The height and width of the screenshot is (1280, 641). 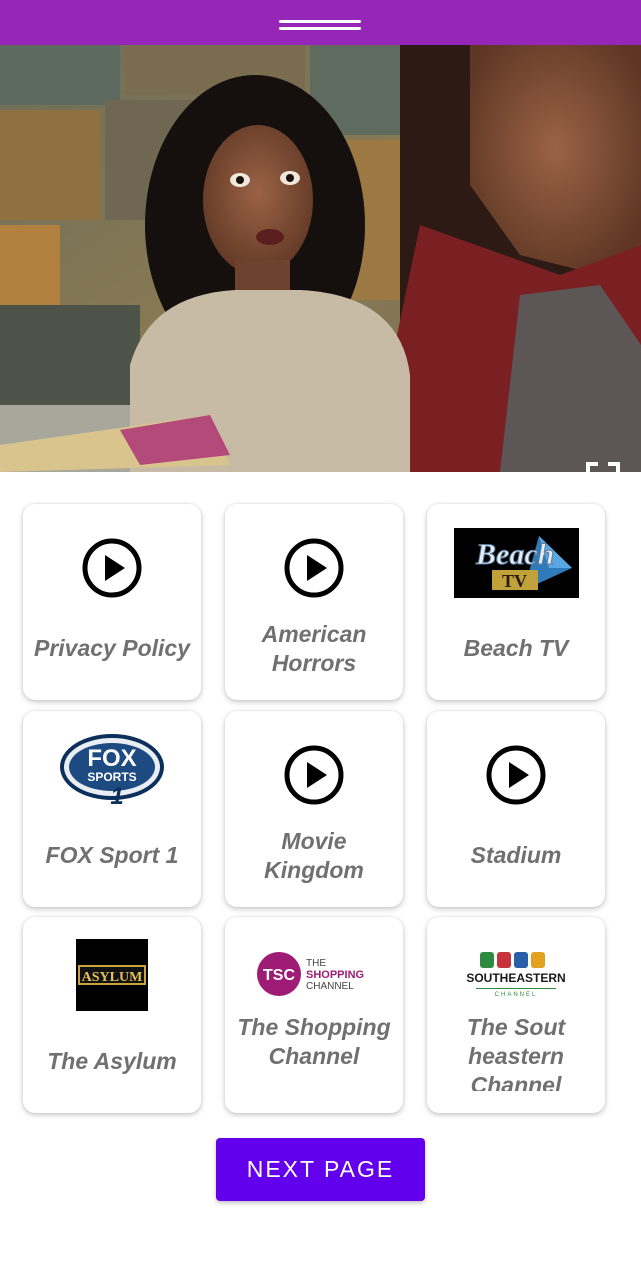 I want to click on channel-label: The Asylum, so click(x=112, y=1061).